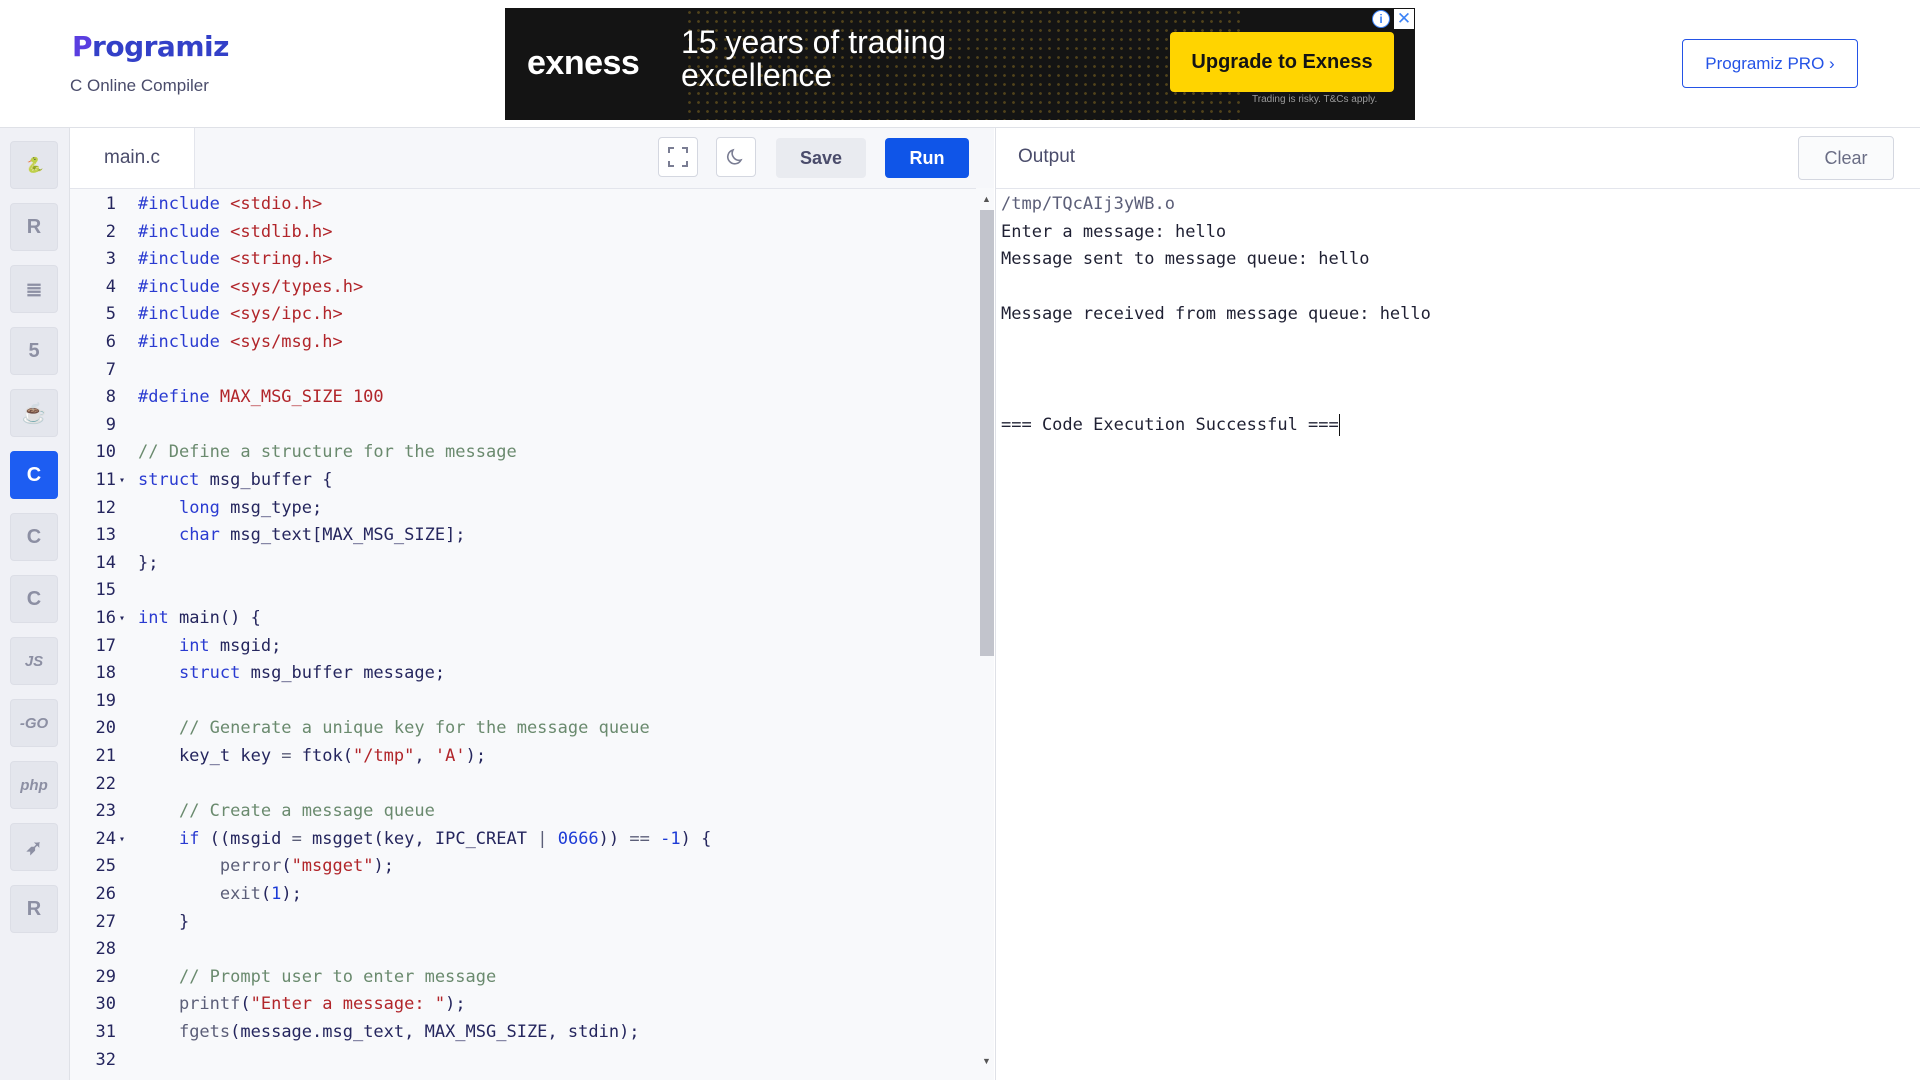 This screenshot has width=1920, height=1080. I want to click on code-line: 5 #include <sys/ipc.h>, so click(523, 314).